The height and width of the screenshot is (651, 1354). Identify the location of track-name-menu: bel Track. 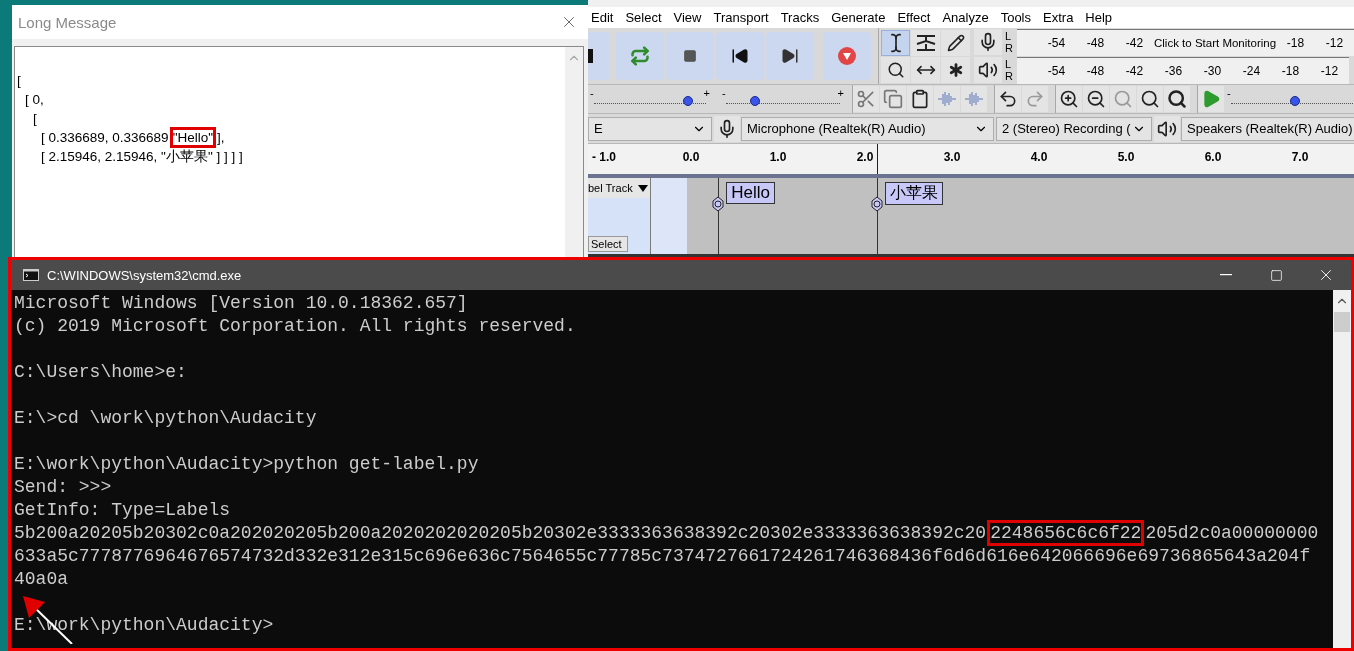
(619, 188).